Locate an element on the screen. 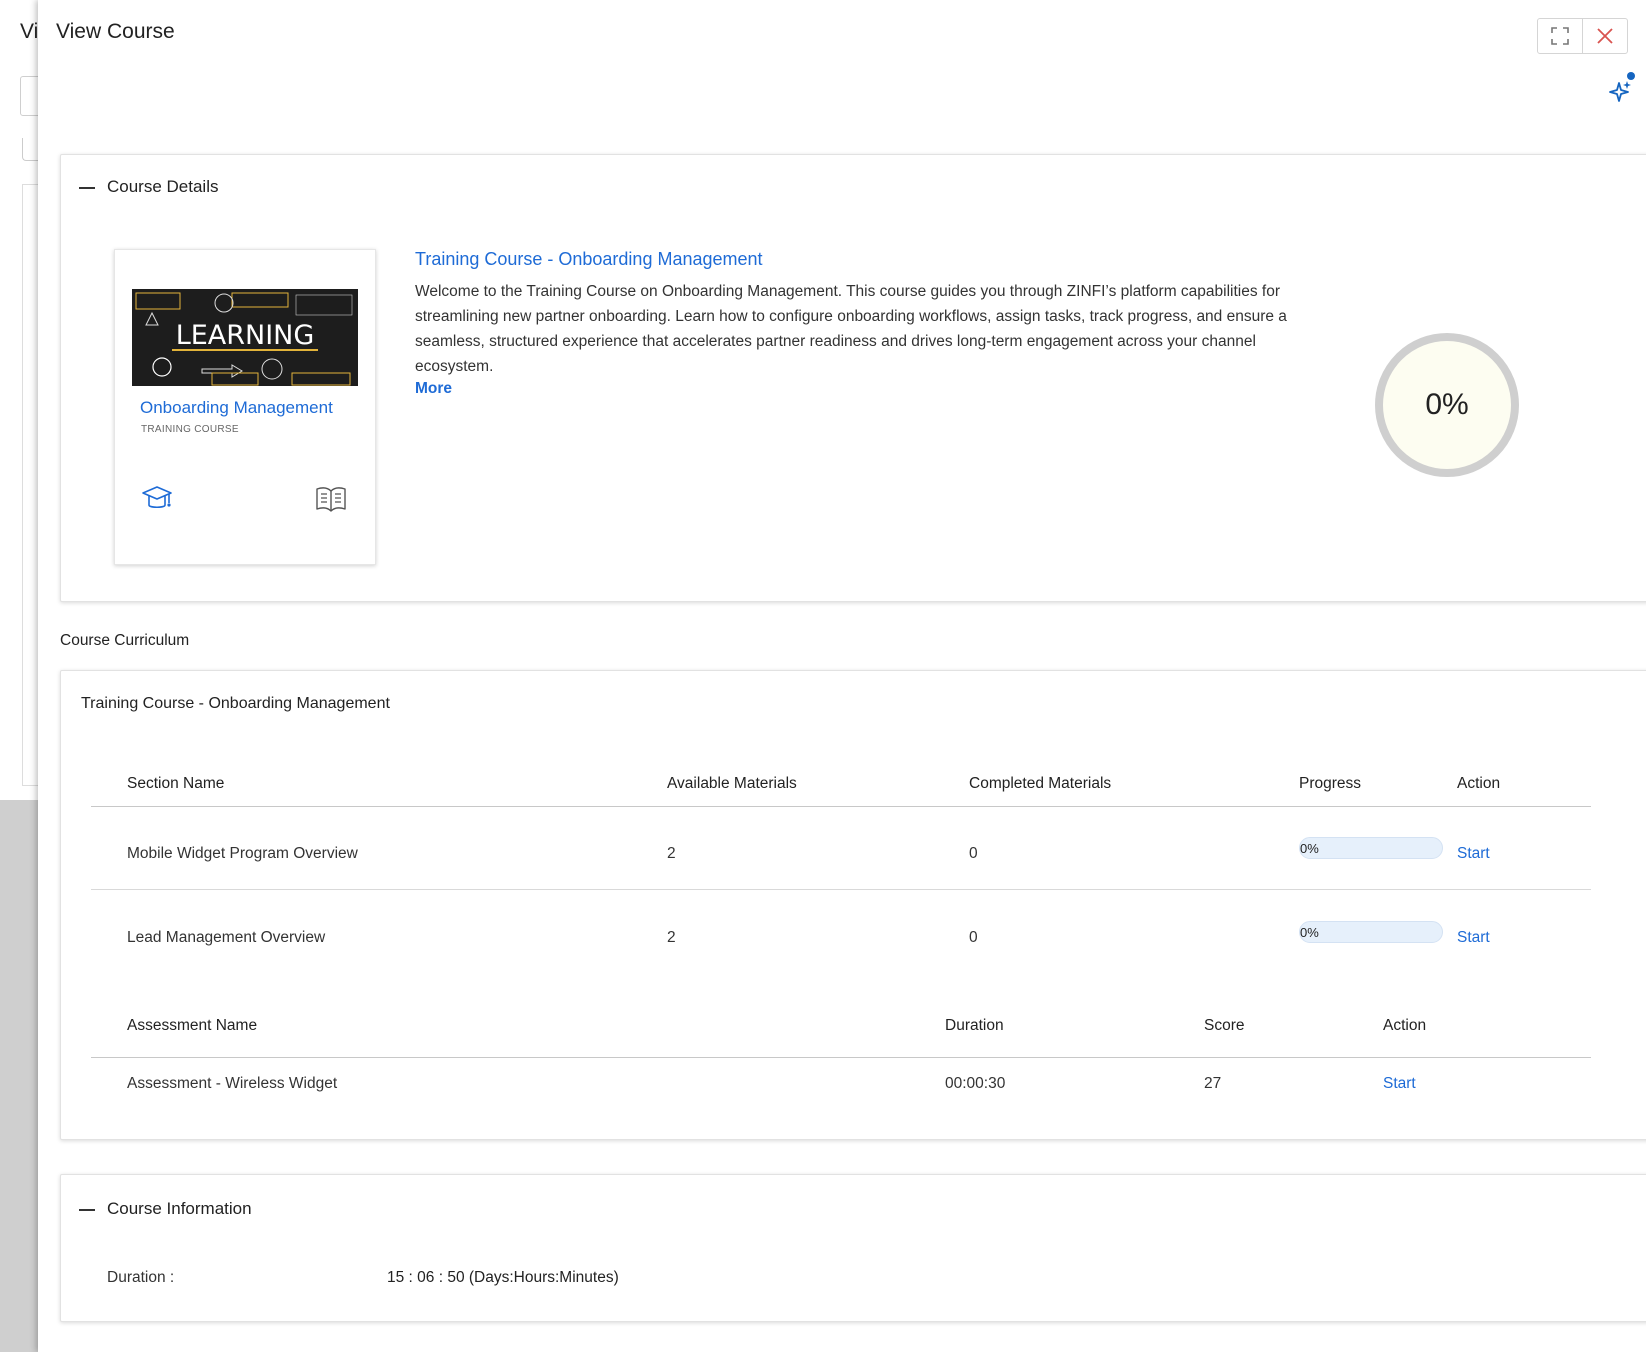 The width and height of the screenshot is (1646, 1352). sparkle-icon is located at coordinates (1621, 91).